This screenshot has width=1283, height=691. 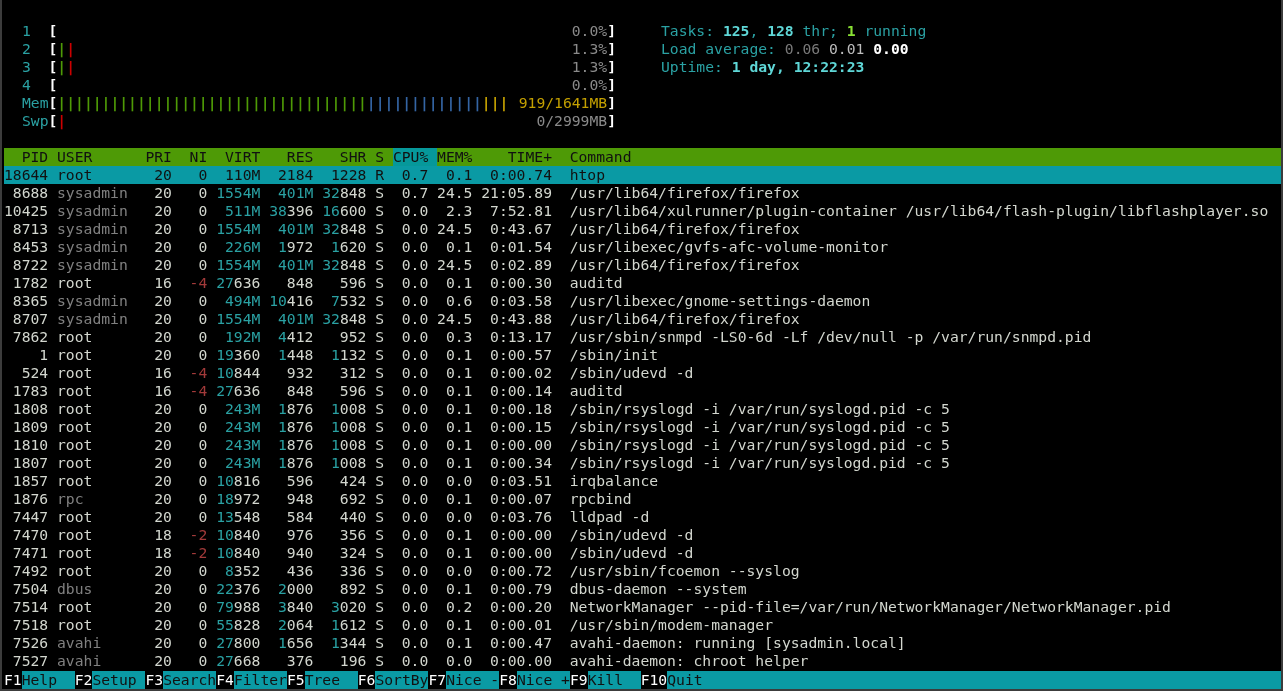 I want to click on table-cell-text: 27800, so click(x=239, y=643).